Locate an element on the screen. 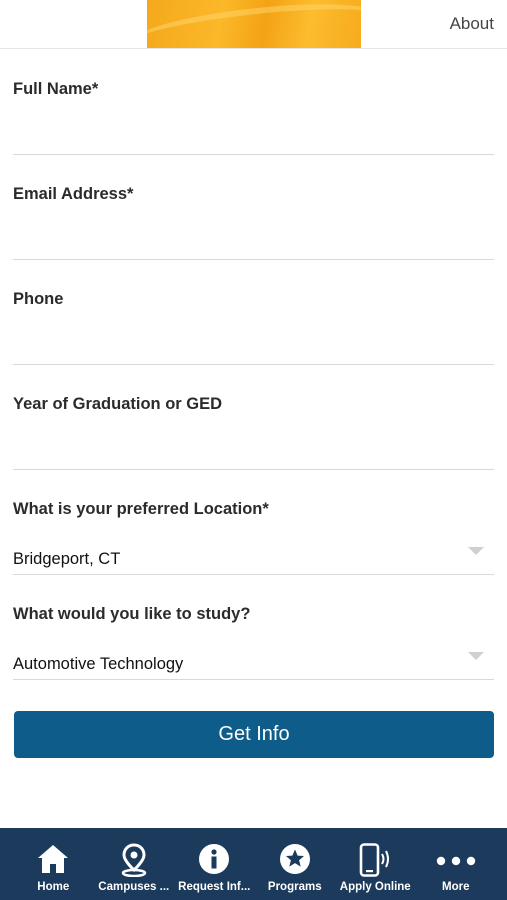 This screenshot has width=507, height=900. home-icon is located at coordinates (53, 861).